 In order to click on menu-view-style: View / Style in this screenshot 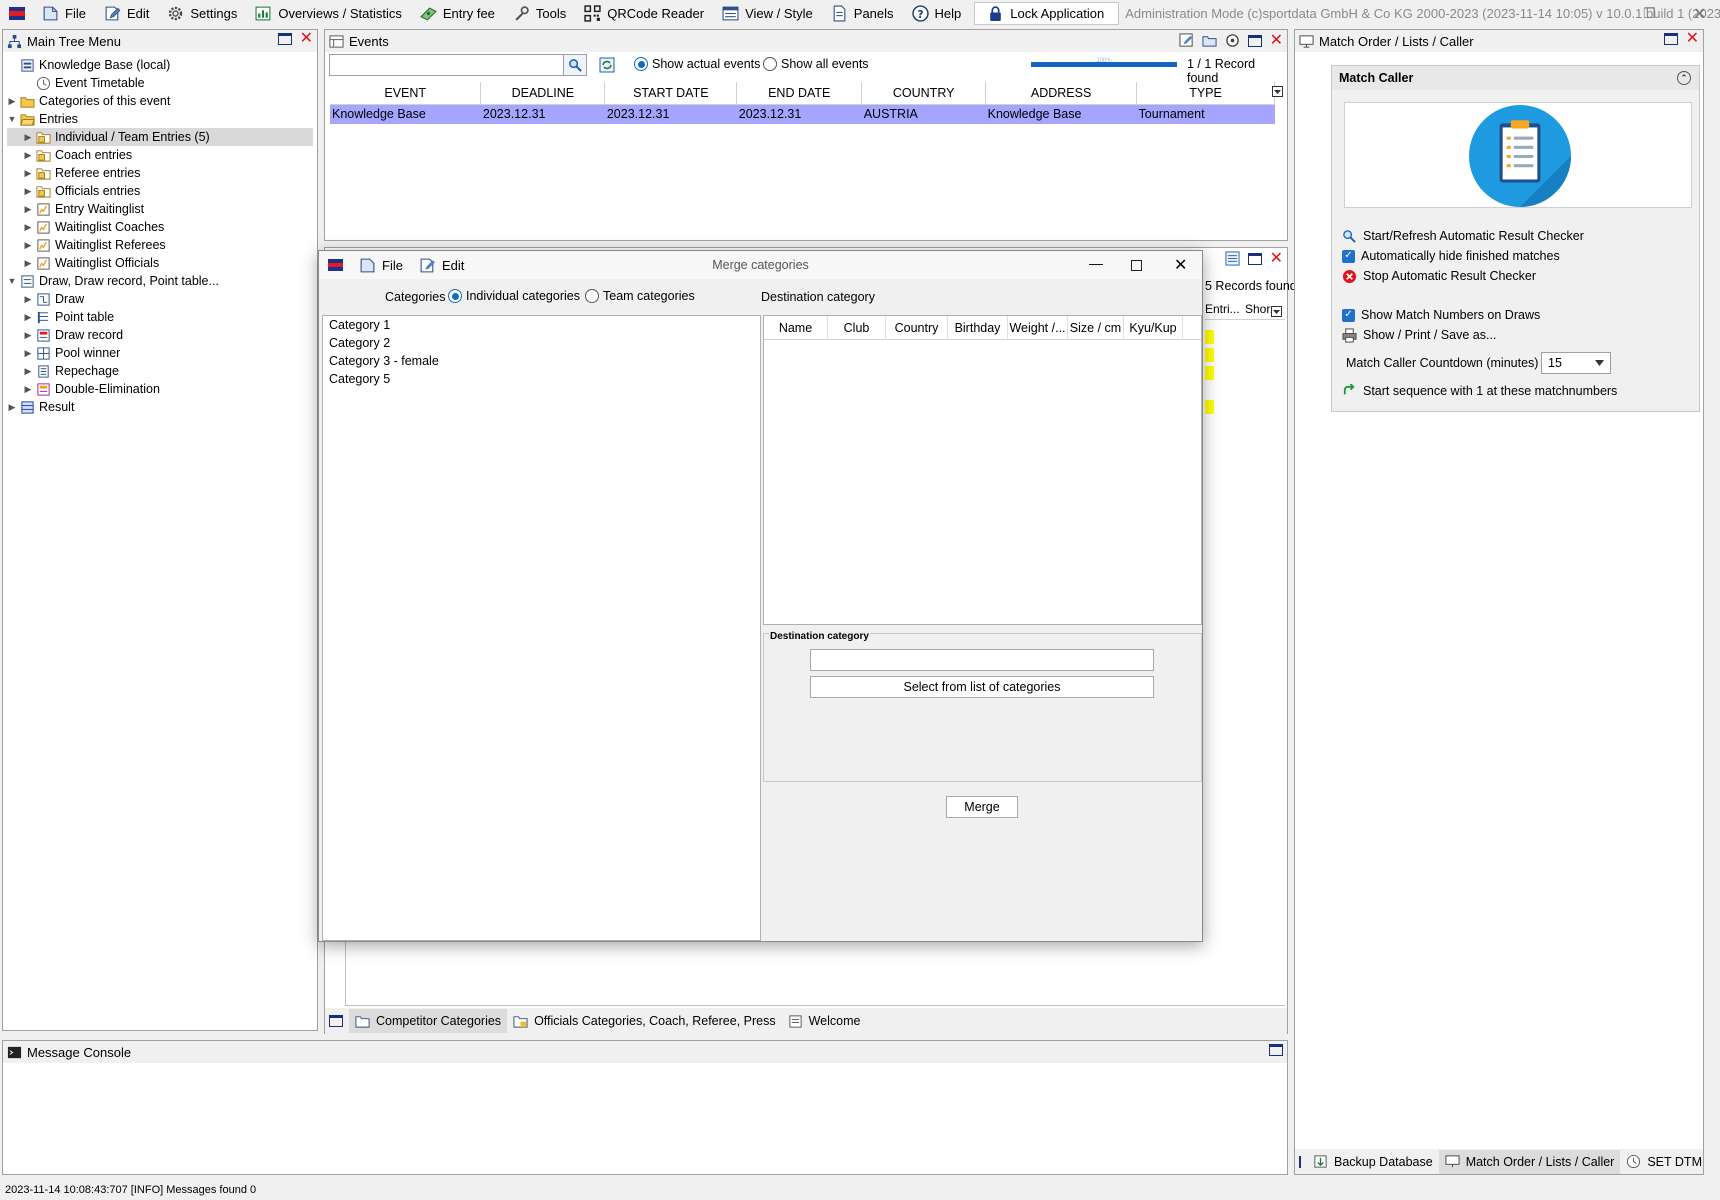, I will do `click(767, 13)`.